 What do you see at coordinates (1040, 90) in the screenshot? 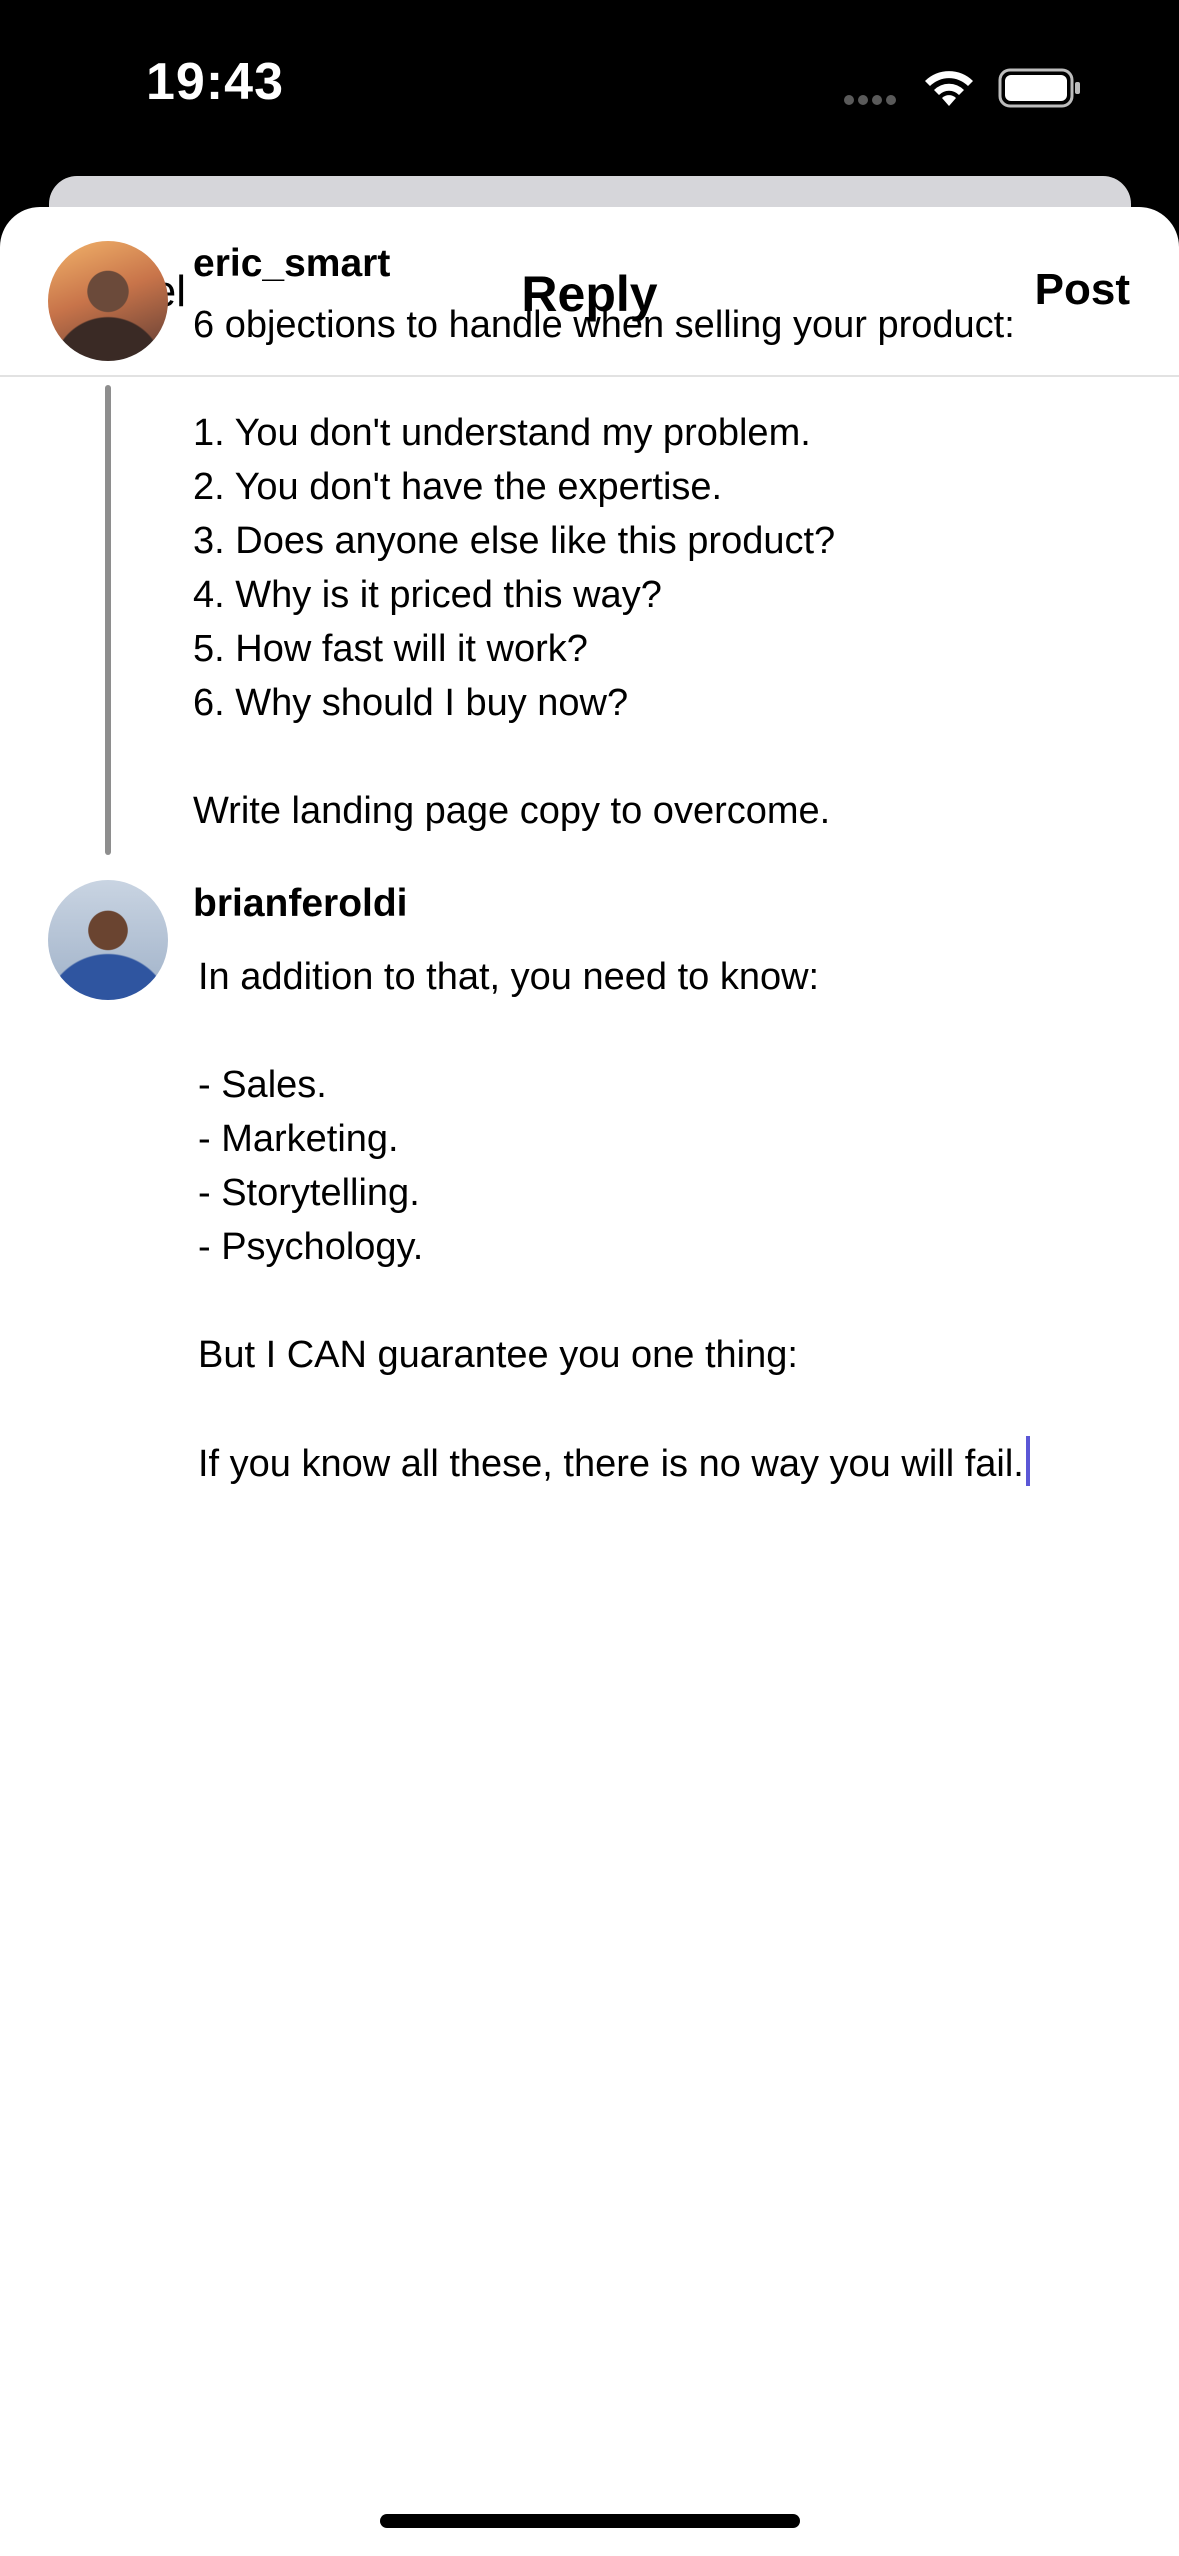
I see `battery-icon` at bounding box center [1040, 90].